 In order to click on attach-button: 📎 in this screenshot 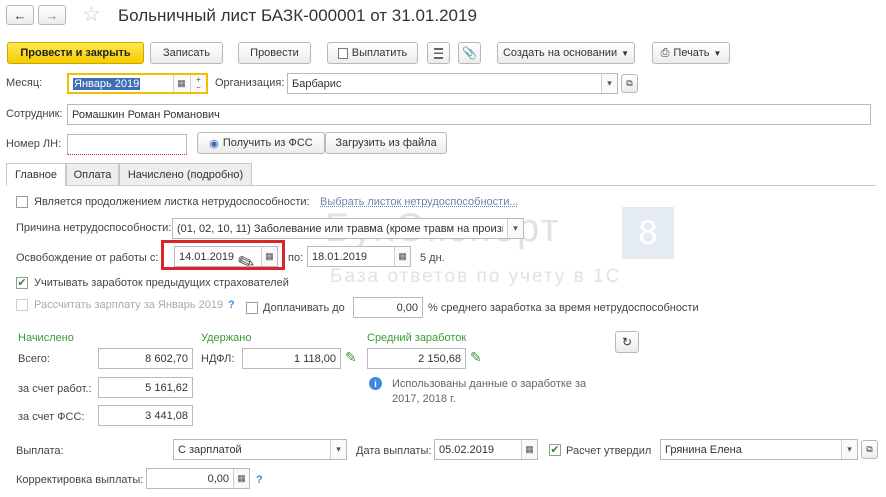, I will do `click(469, 53)`.